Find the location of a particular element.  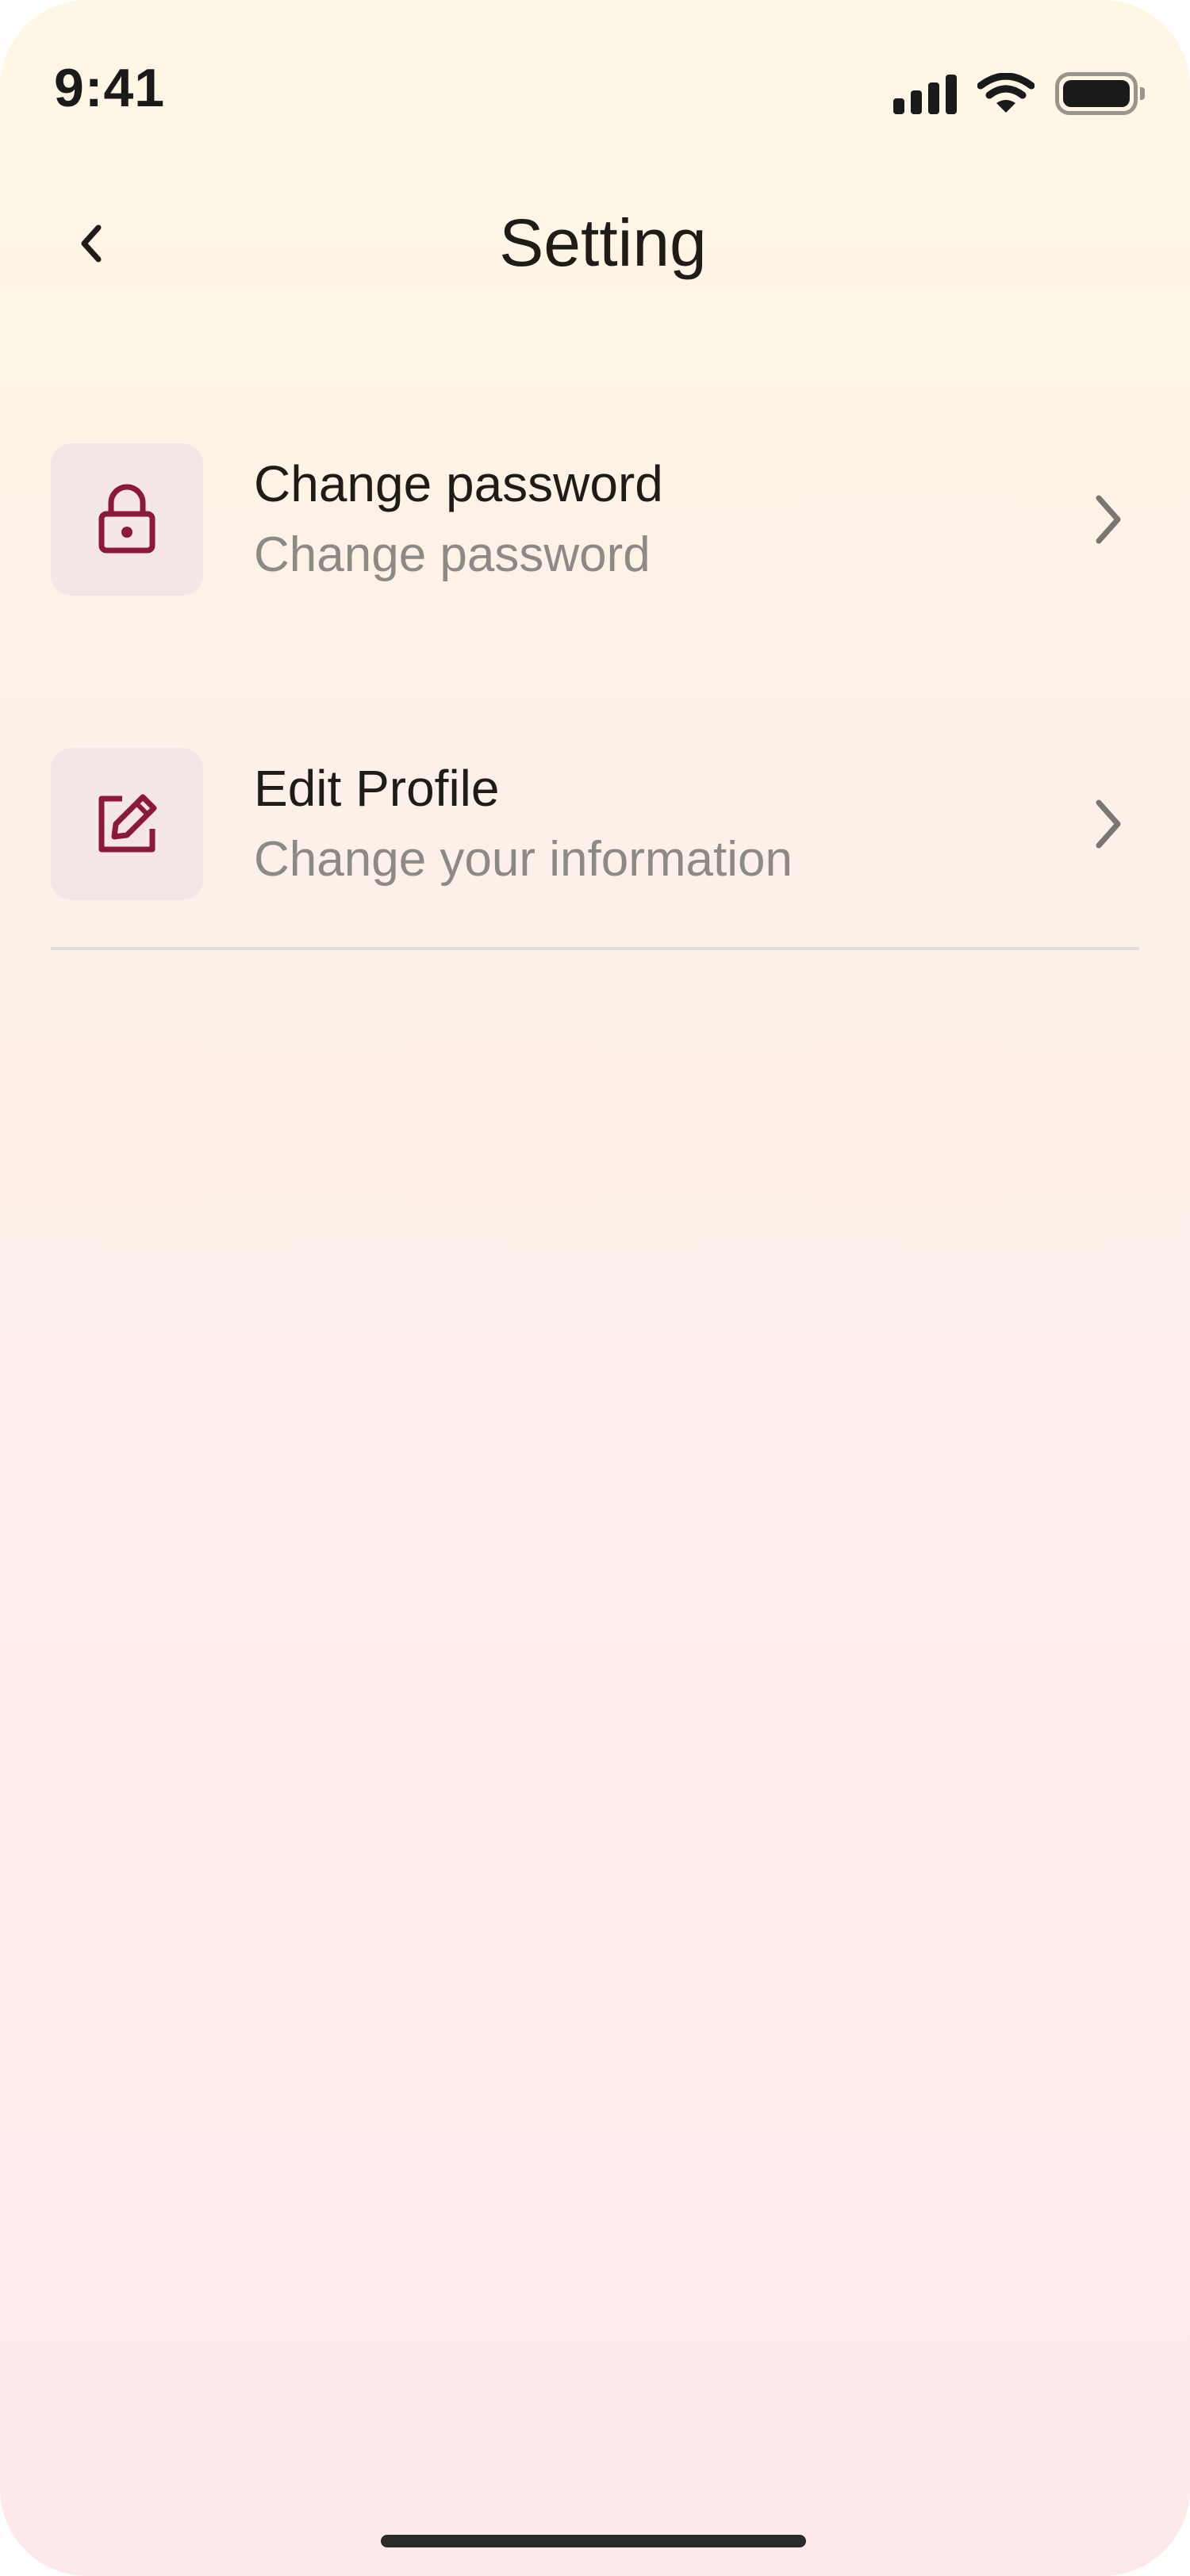

edit-profile-title: Edit Profile is located at coordinates (377, 789).